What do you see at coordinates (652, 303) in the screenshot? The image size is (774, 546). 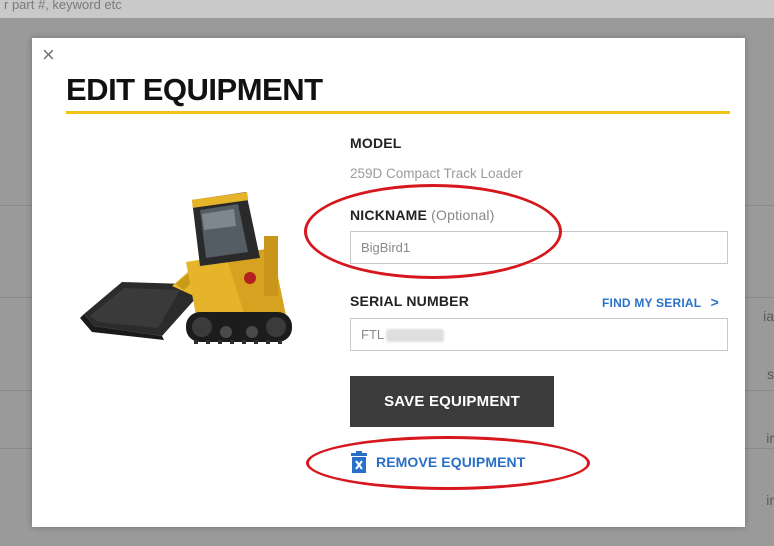 I see `find-my-serial-text: FIND MY SERIAL` at bounding box center [652, 303].